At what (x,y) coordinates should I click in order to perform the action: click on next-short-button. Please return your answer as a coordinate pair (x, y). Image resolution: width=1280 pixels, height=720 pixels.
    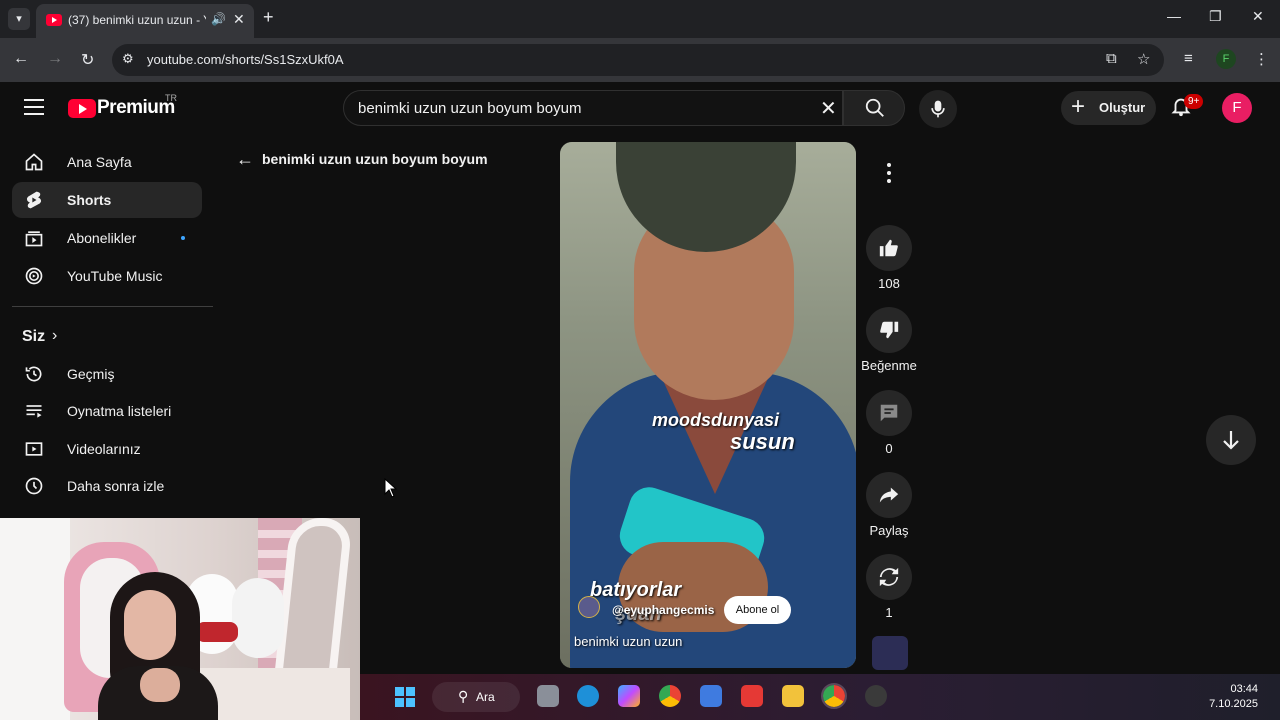
    Looking at the image, I should click on (1231, 440).